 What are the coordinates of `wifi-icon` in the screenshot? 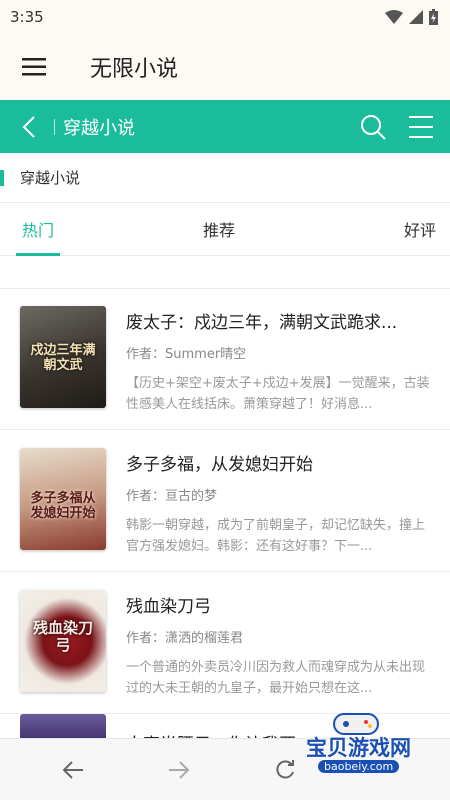 It's located at (394, 17).